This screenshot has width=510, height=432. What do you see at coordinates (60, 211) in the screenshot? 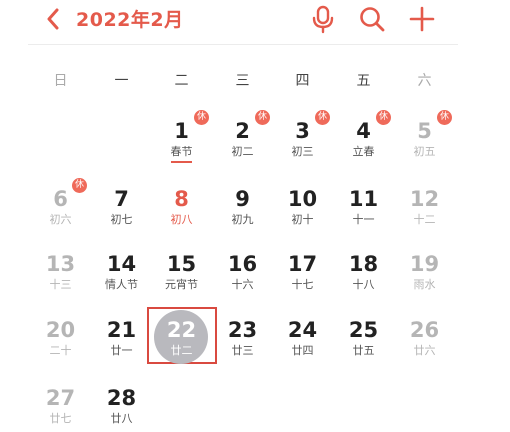
I see `day-cell-6: 6 初六 休` at bounding box center [60, 211].